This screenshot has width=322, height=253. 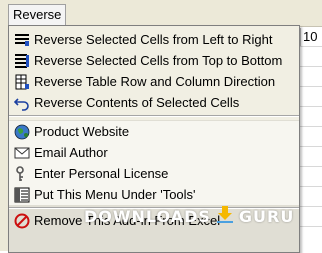 I want to click on remove-circle-icon, so click(x=22, y=221).